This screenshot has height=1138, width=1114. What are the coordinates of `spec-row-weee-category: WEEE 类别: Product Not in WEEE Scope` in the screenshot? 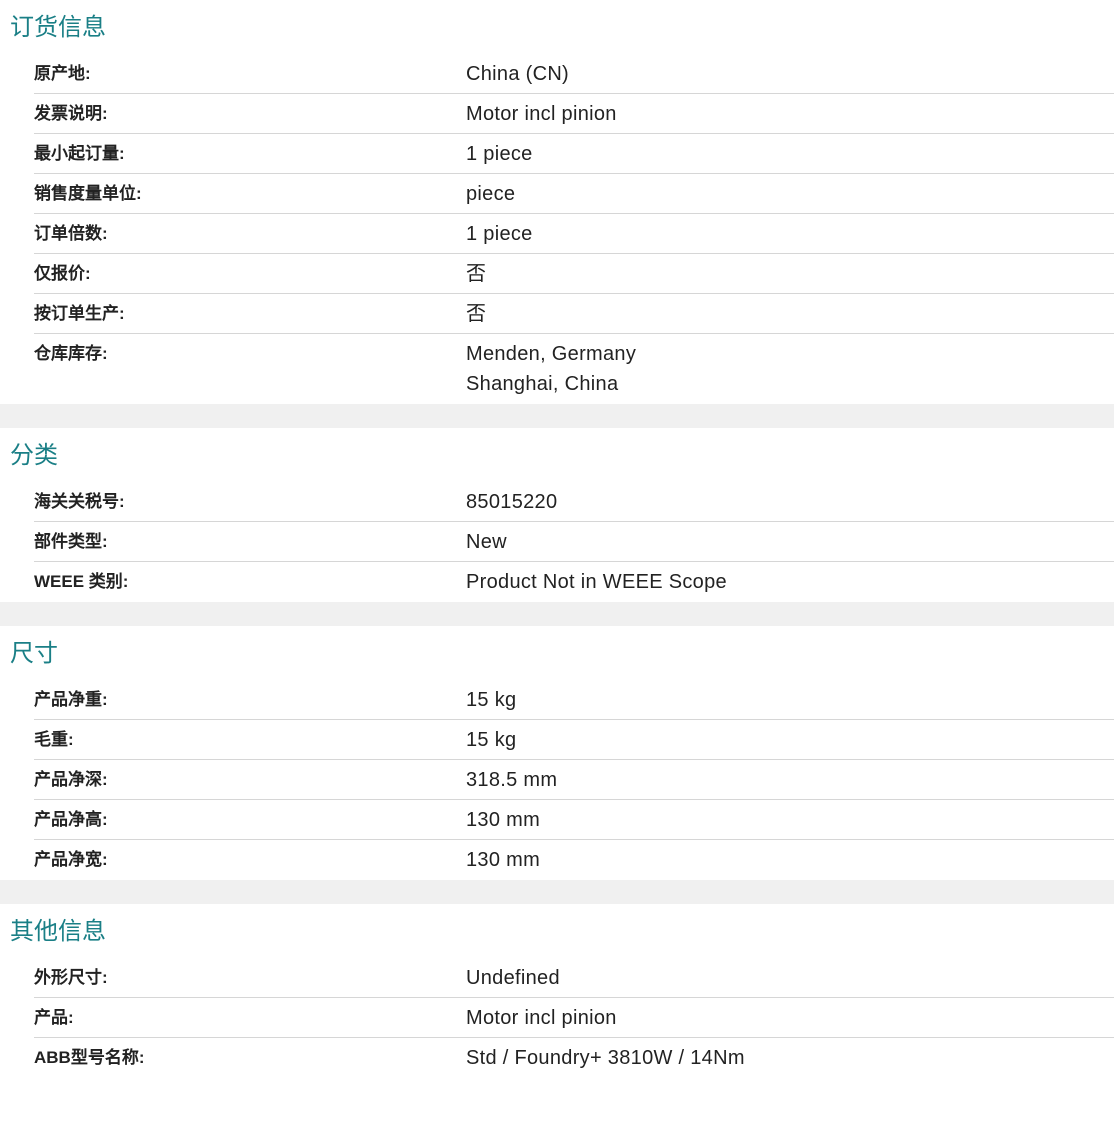 It's located at (574, 582).